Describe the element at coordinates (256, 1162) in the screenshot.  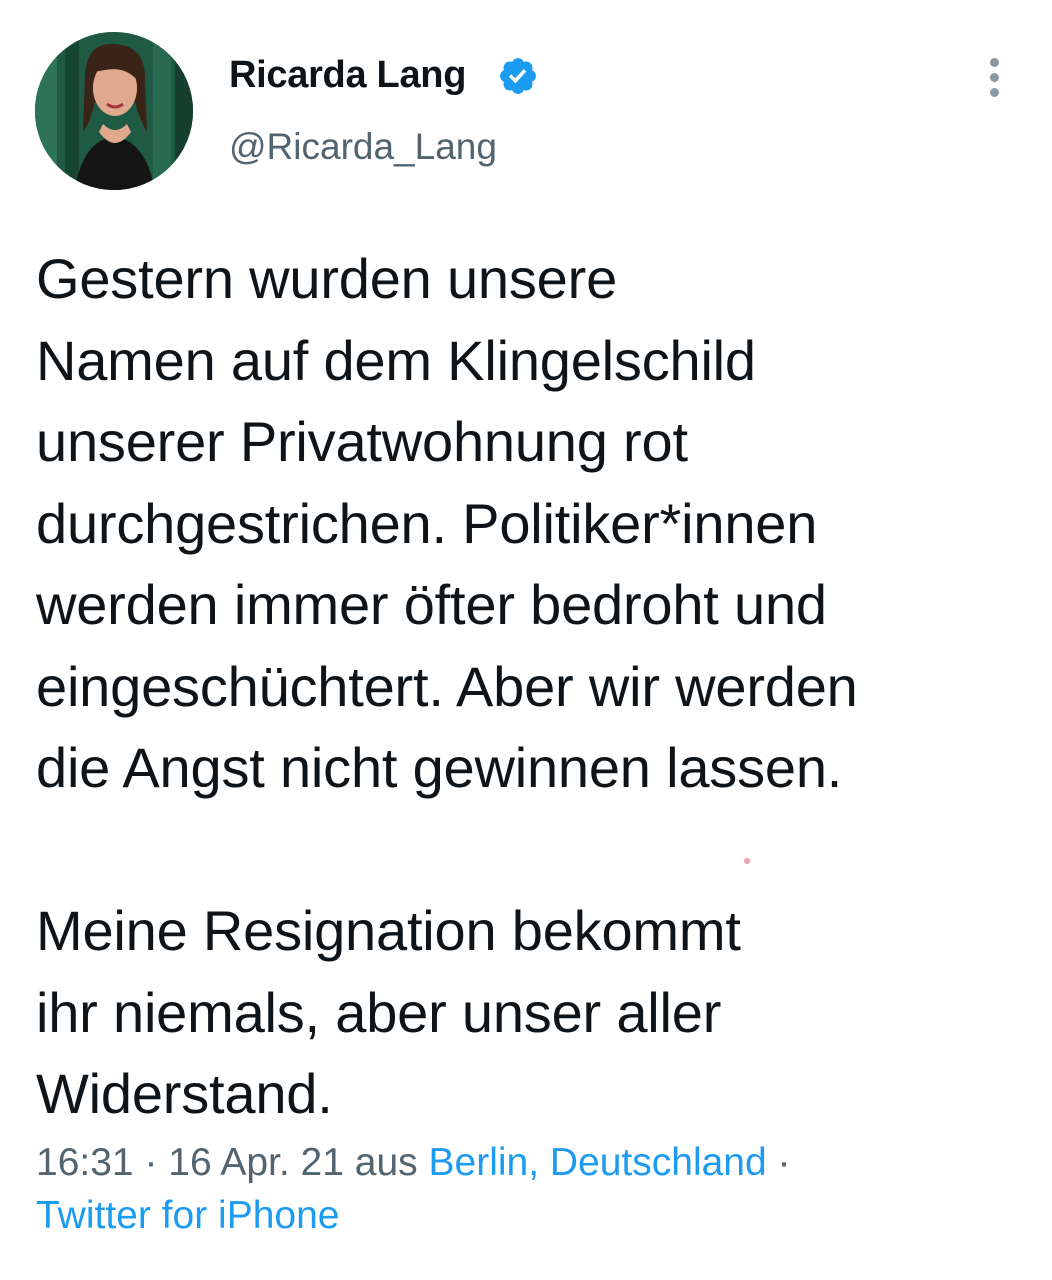
I see `tweet-date: 16 Apr. 21` at that location.